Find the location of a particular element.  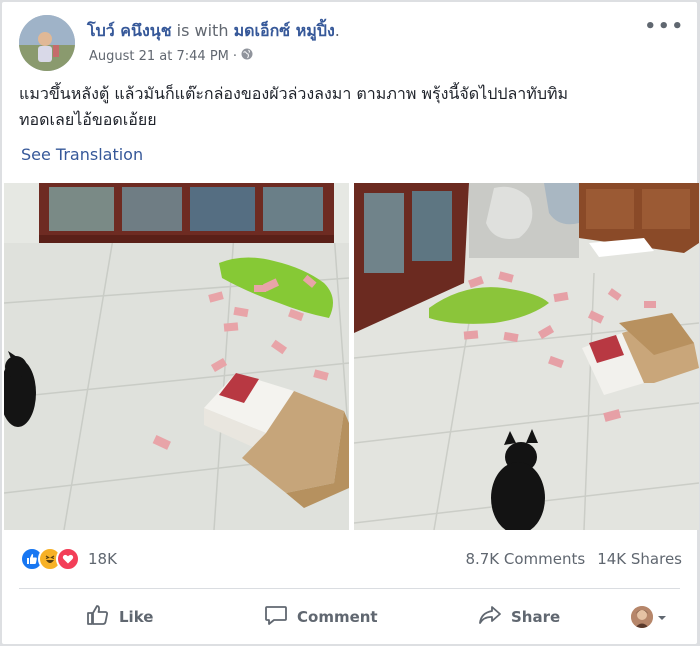

divider is located at coordinates (349, 588).